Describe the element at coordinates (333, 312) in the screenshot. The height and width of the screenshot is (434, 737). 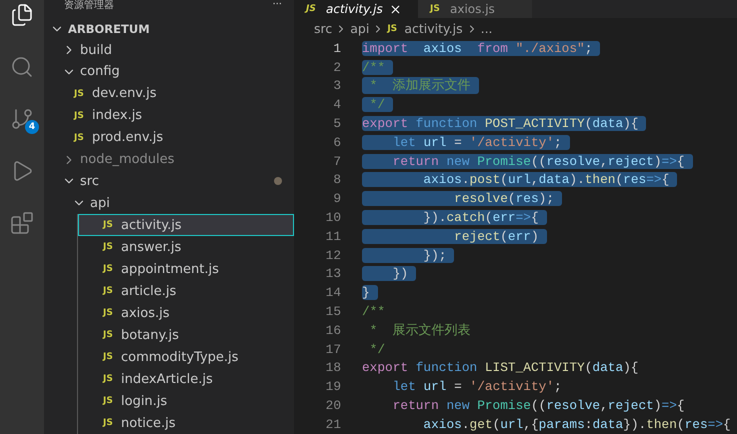
I see `line-number: 15` at that location.